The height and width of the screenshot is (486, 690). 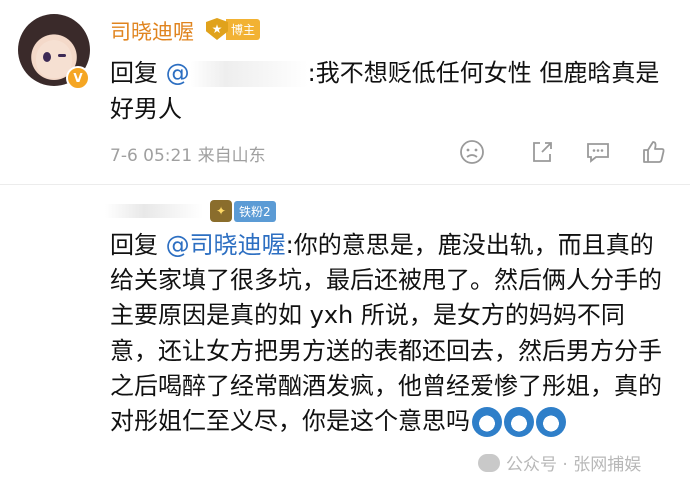 I want to click on redacted-name, so click(x=248, y=74).